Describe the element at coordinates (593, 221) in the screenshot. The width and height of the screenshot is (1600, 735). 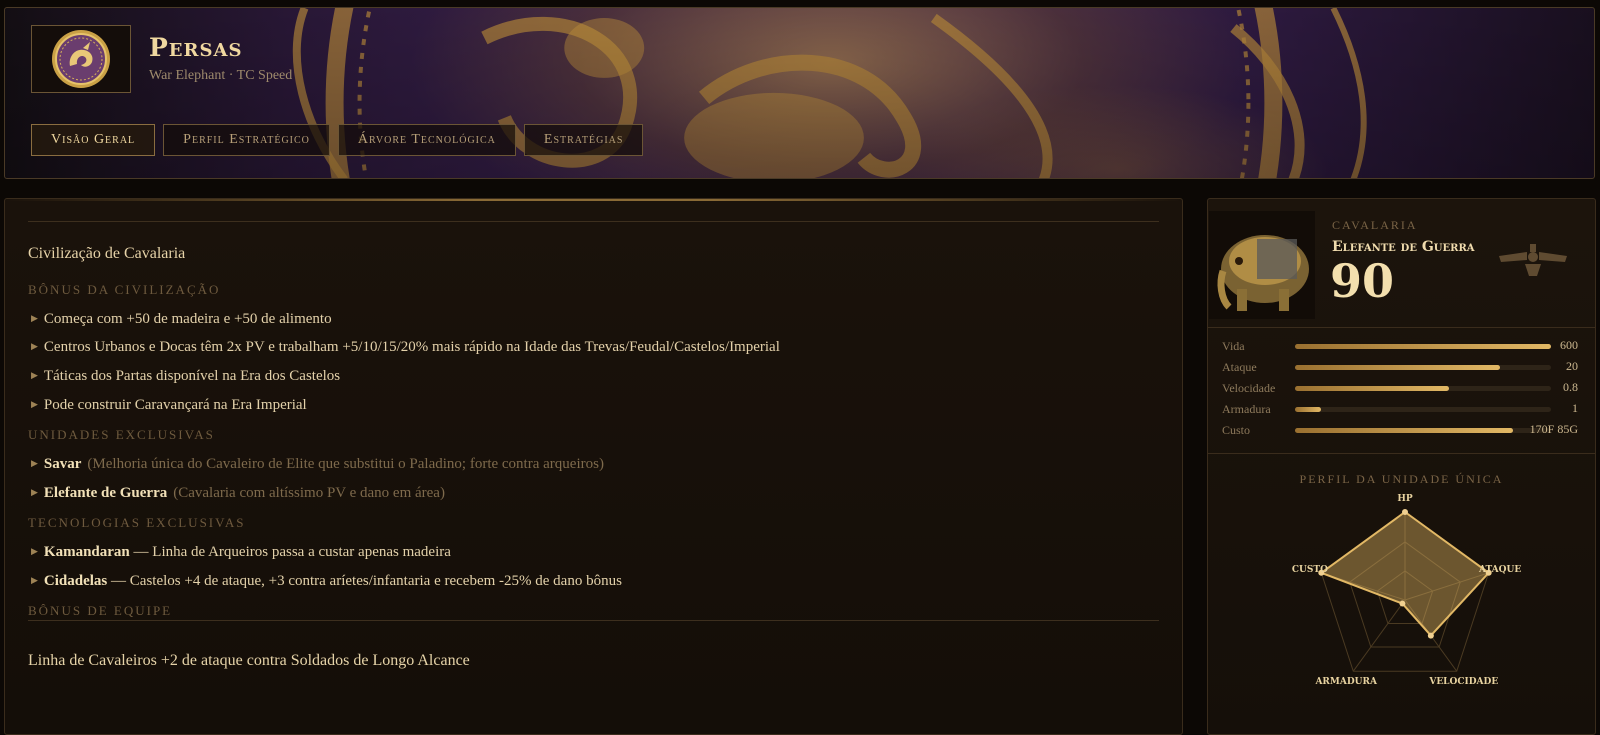
I see `top-divider` at that location.